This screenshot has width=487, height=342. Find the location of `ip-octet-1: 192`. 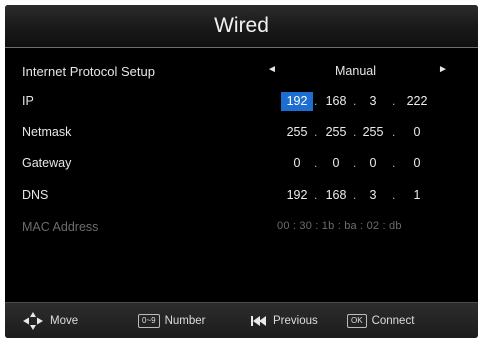

ip-octet-1: 192 is located at coordinates (297, 101).